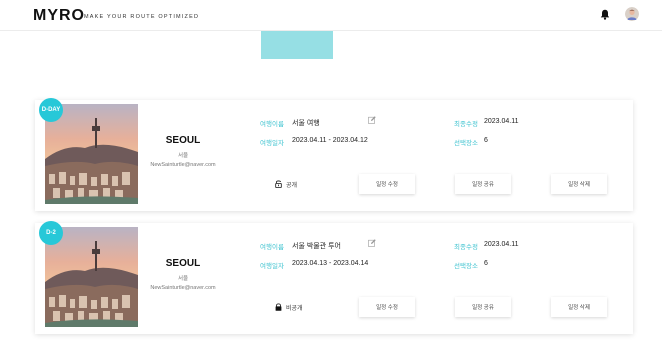 The image size is (662, 363). Describe the element at coordinates (294, 308) in the screenshot. I see `visibility-label: 비공개` at that location.